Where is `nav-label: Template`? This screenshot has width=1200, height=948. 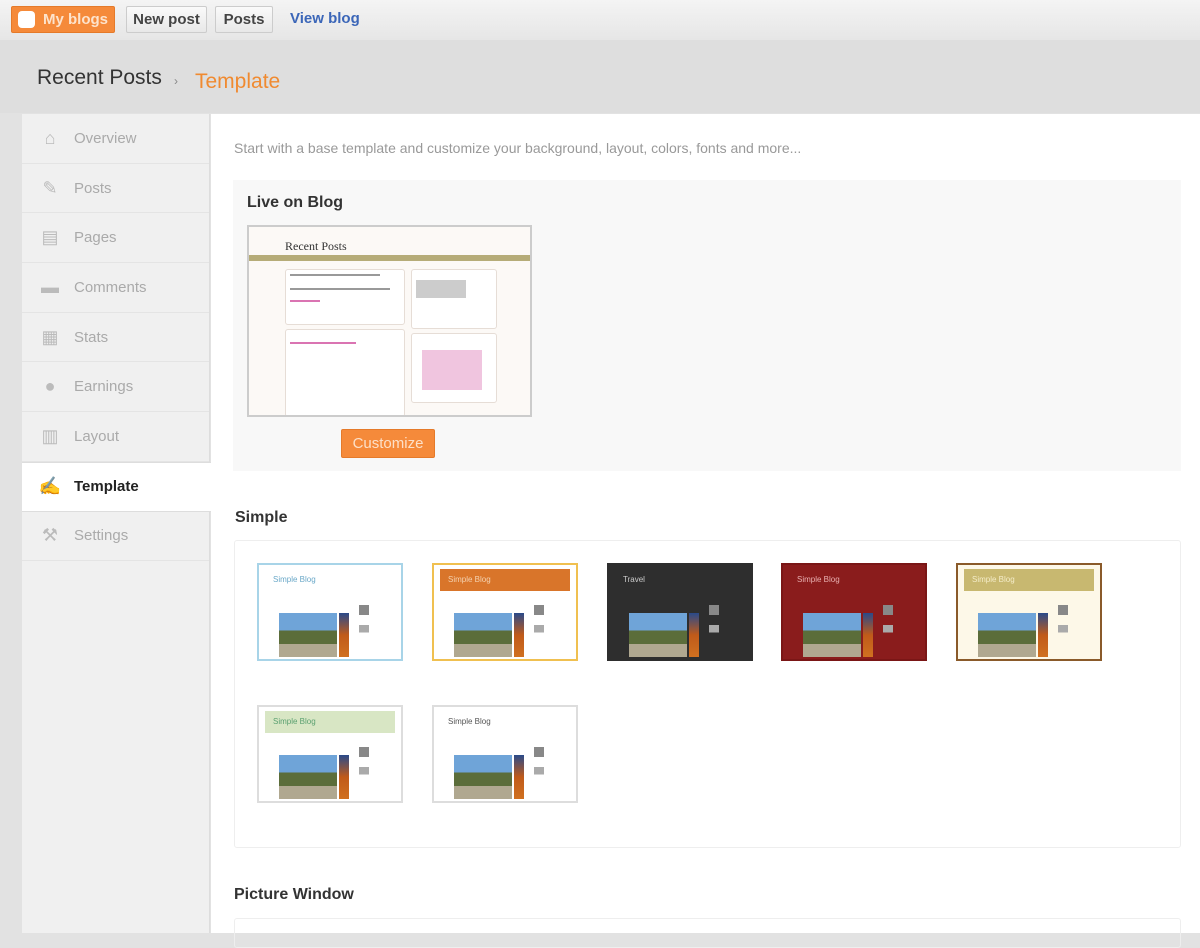
nav-label: Template is located at coordinates (106, 487).